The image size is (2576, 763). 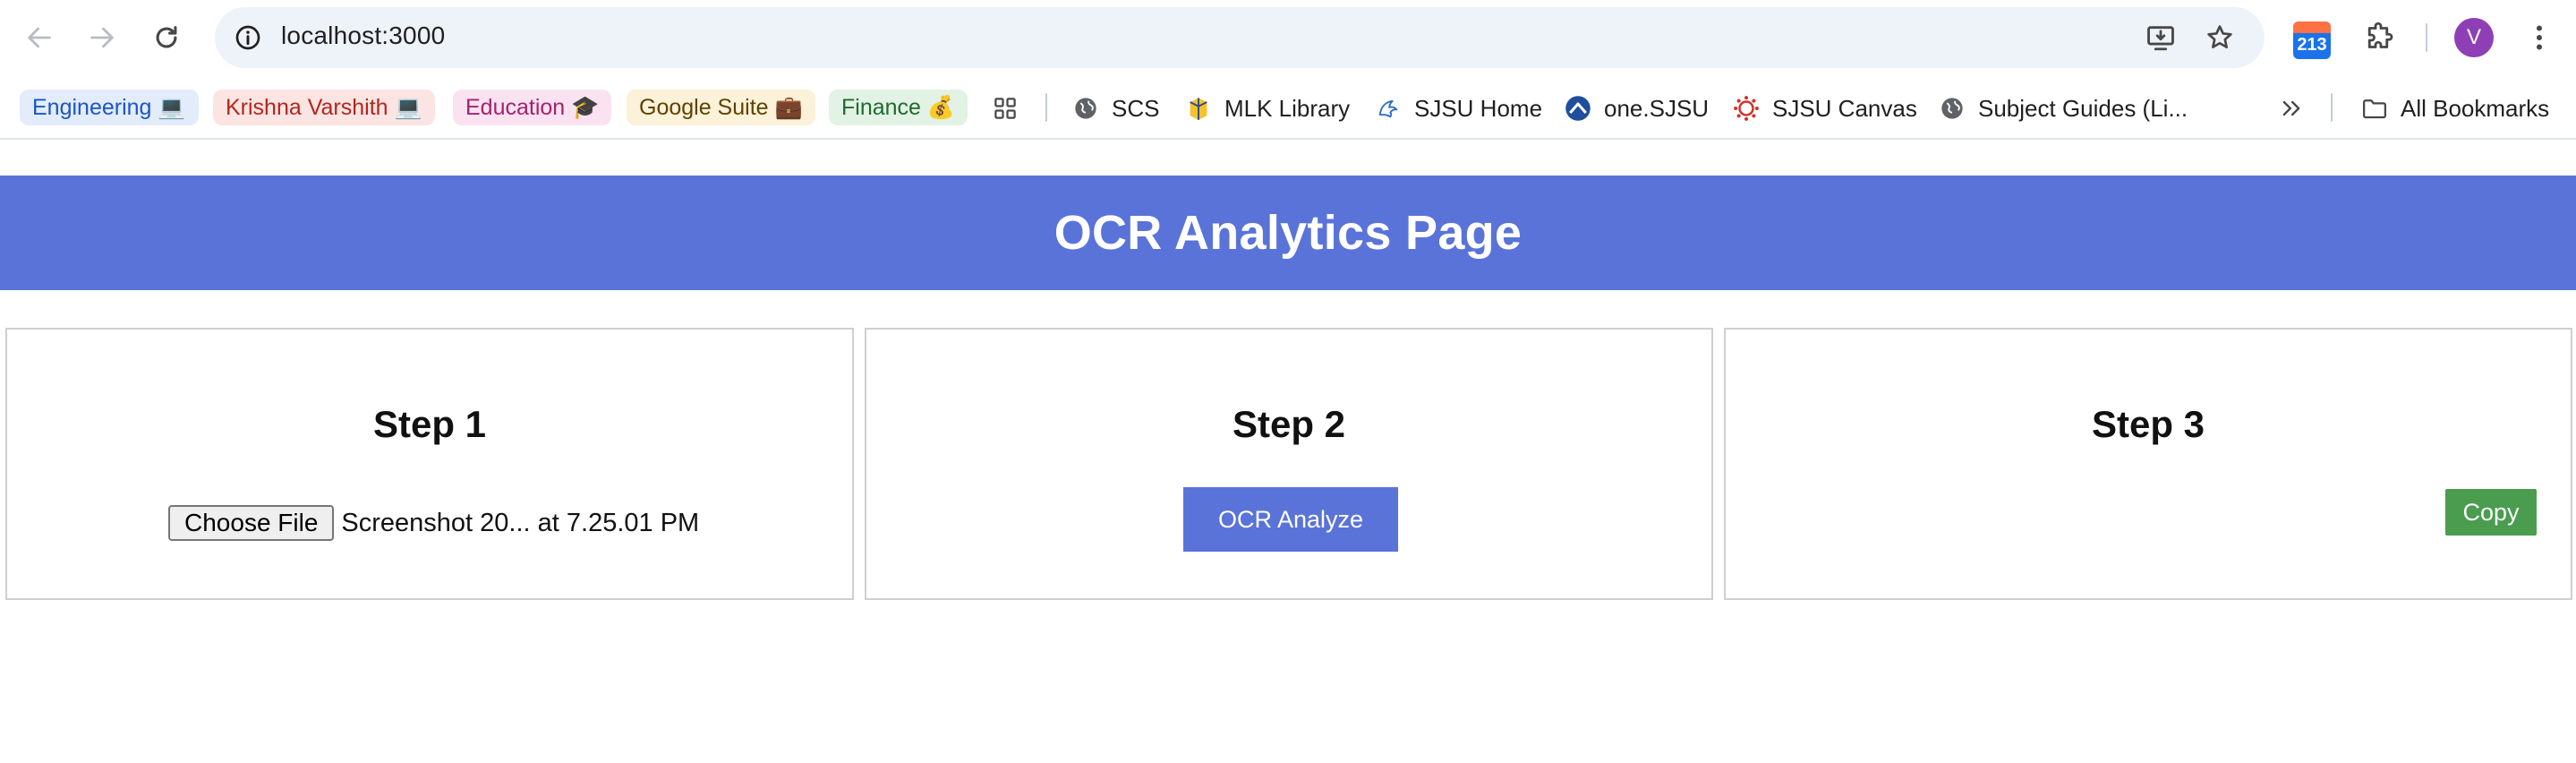 What do you see at coordinates (532, 107) in the screenshot?
I see `bookmark-group-education: Education 🎓` at bounding box center [532, 107].